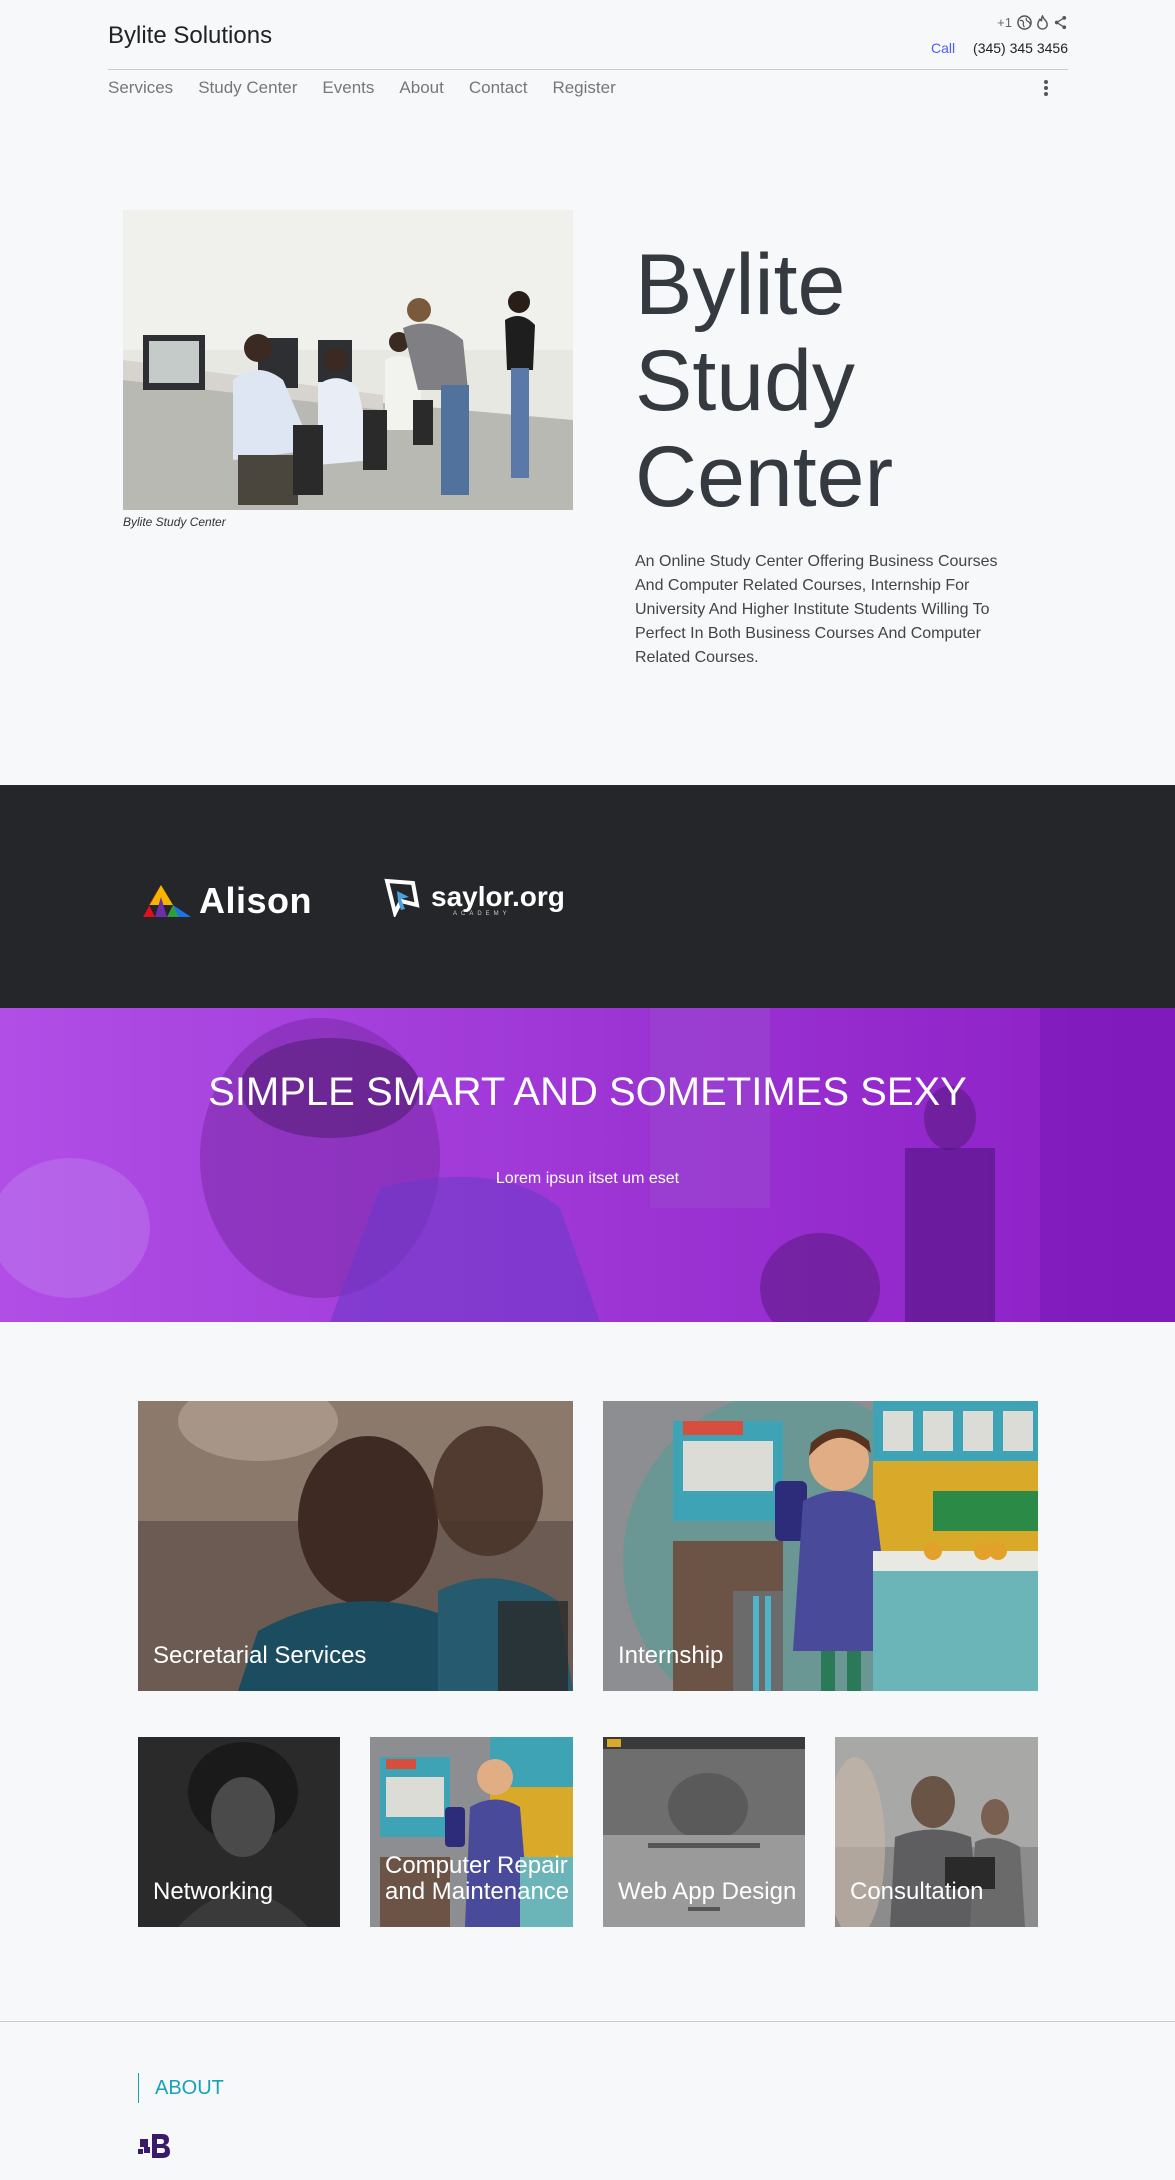  What do you see at coordinates (1004, 22) in the screenshot?
I see `phone-prefix: +1` at bounding box center [1004, 22].